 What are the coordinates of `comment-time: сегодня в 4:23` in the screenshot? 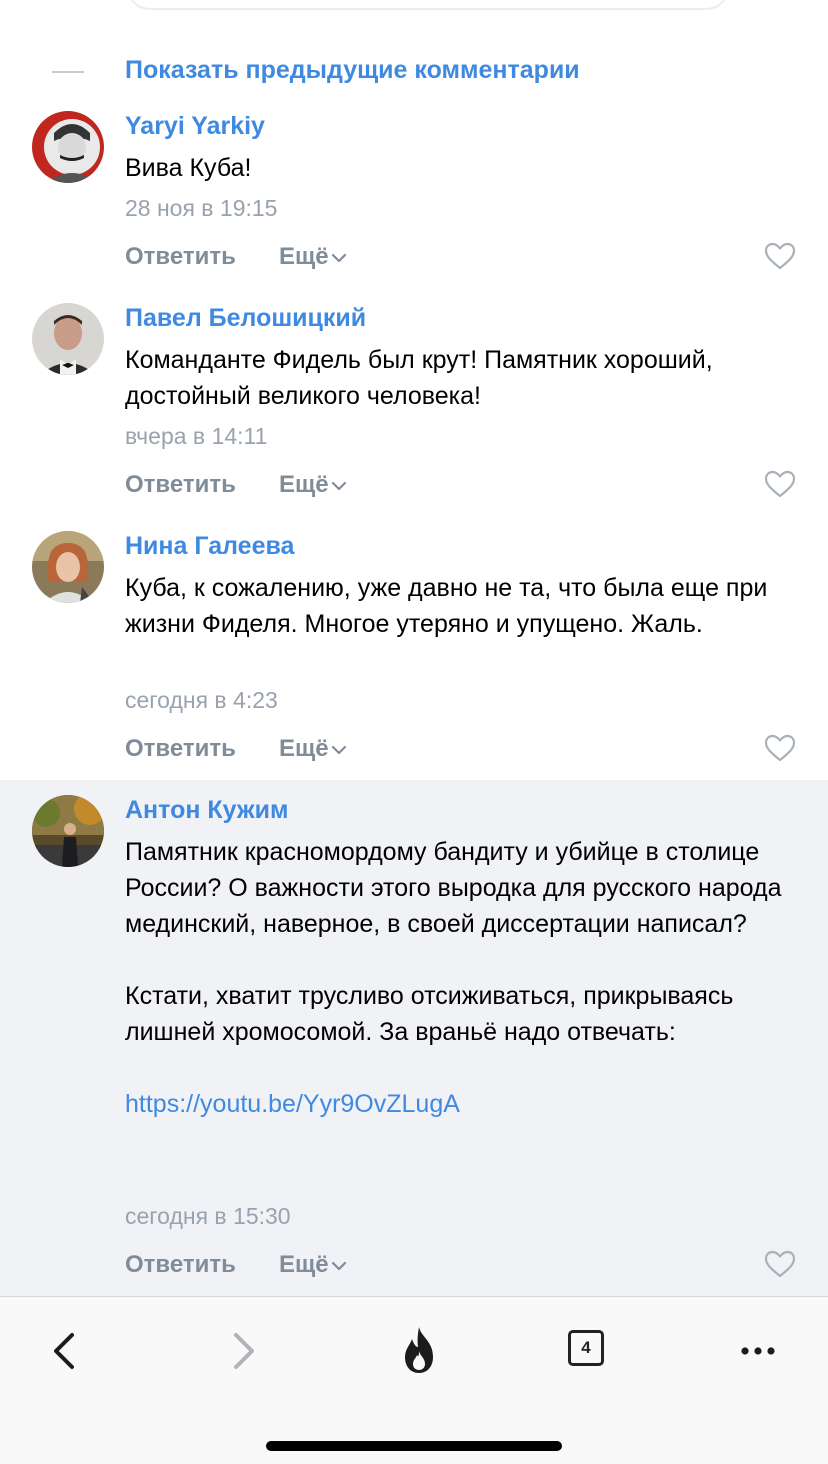 It's located at (201, 700).